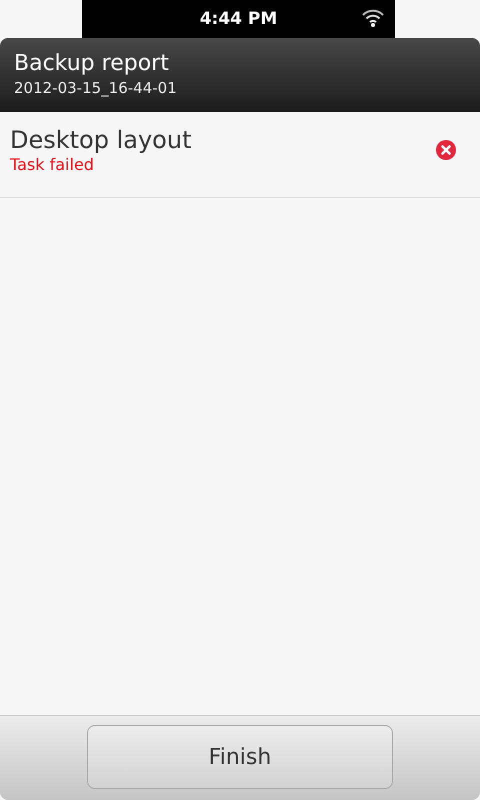 The width and height of the screenshot is (480, 800). What do you see at coordinates (101, 139) in the screenshot?
I see `task-name: Desktop layout` at bounding box center [101, 139].